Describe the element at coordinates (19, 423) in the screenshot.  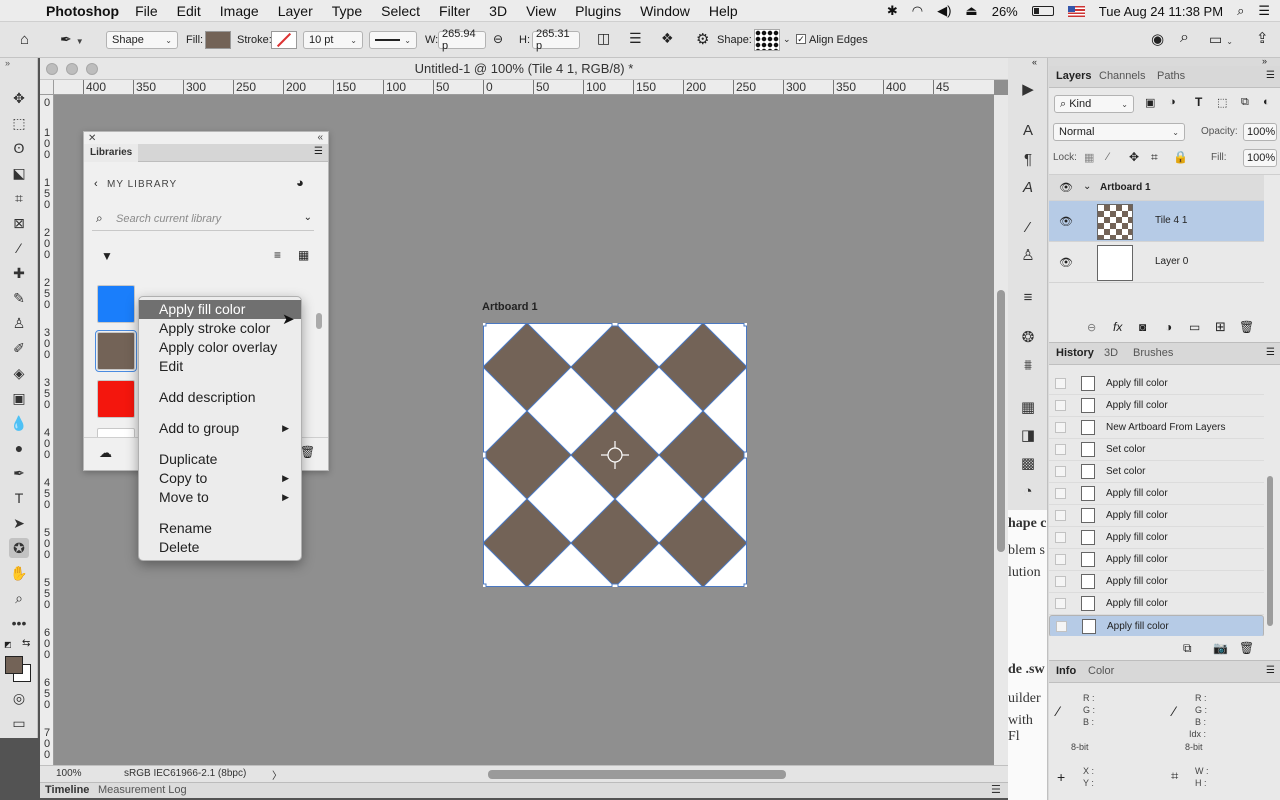
I see `blur-tool-icon: 💧` at that location.